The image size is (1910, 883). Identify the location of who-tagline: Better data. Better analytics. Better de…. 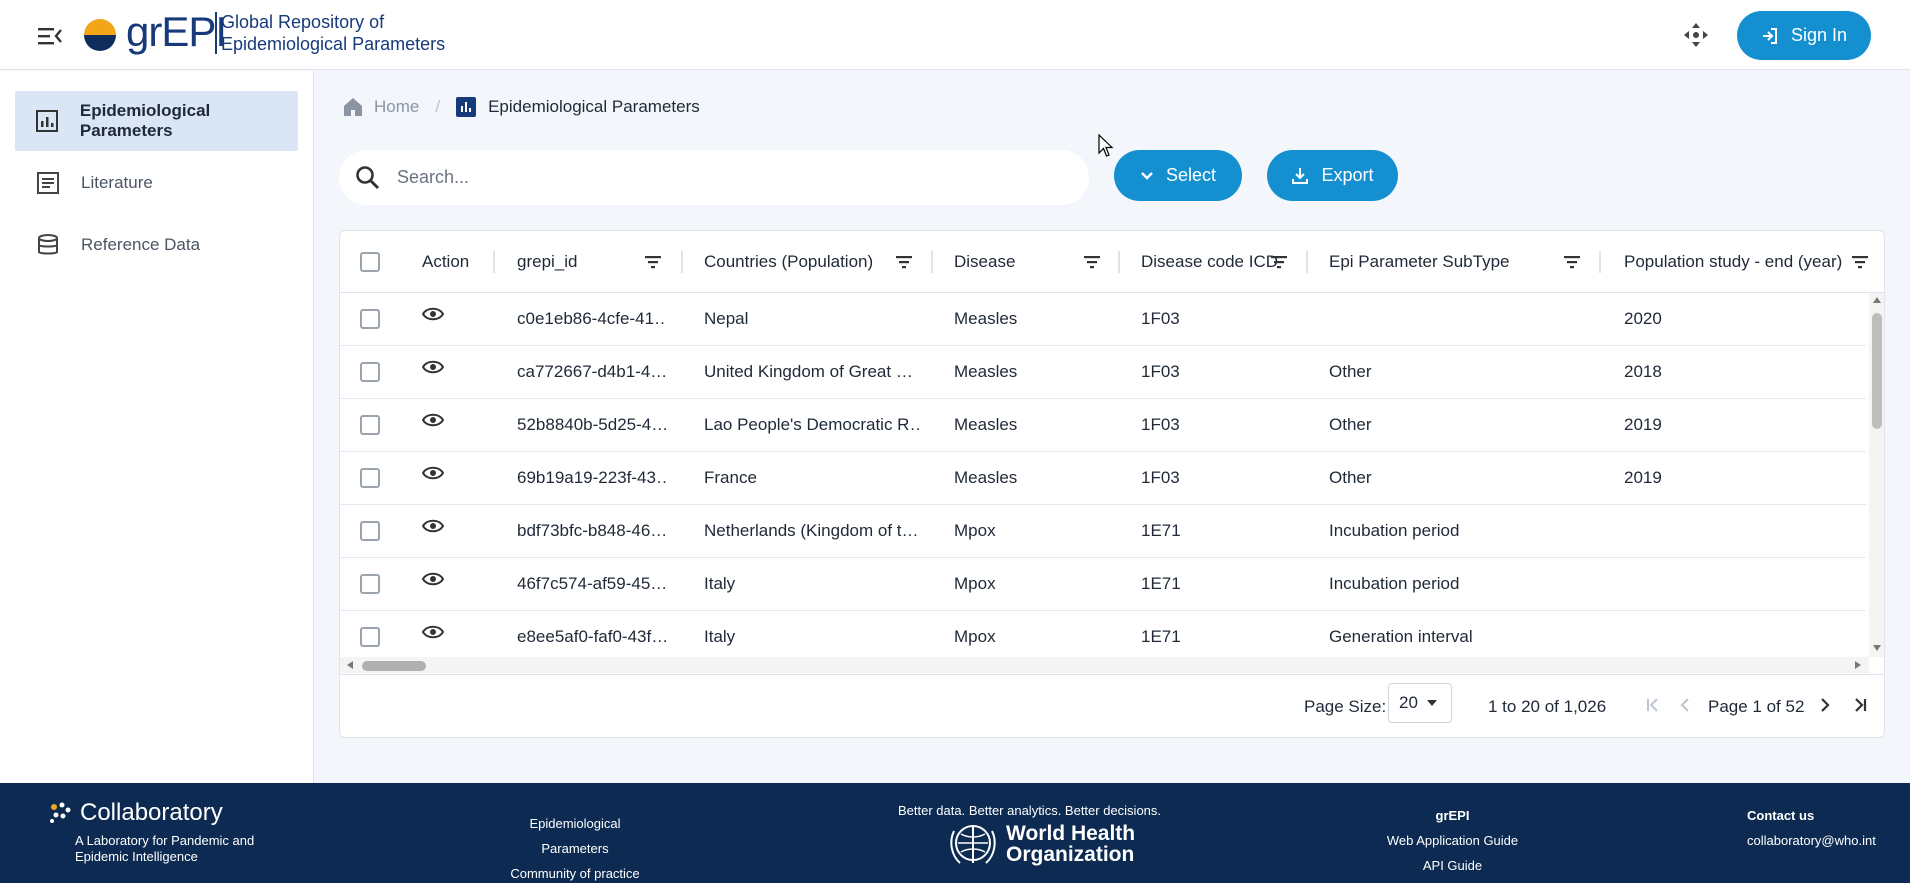
(1030, 810).